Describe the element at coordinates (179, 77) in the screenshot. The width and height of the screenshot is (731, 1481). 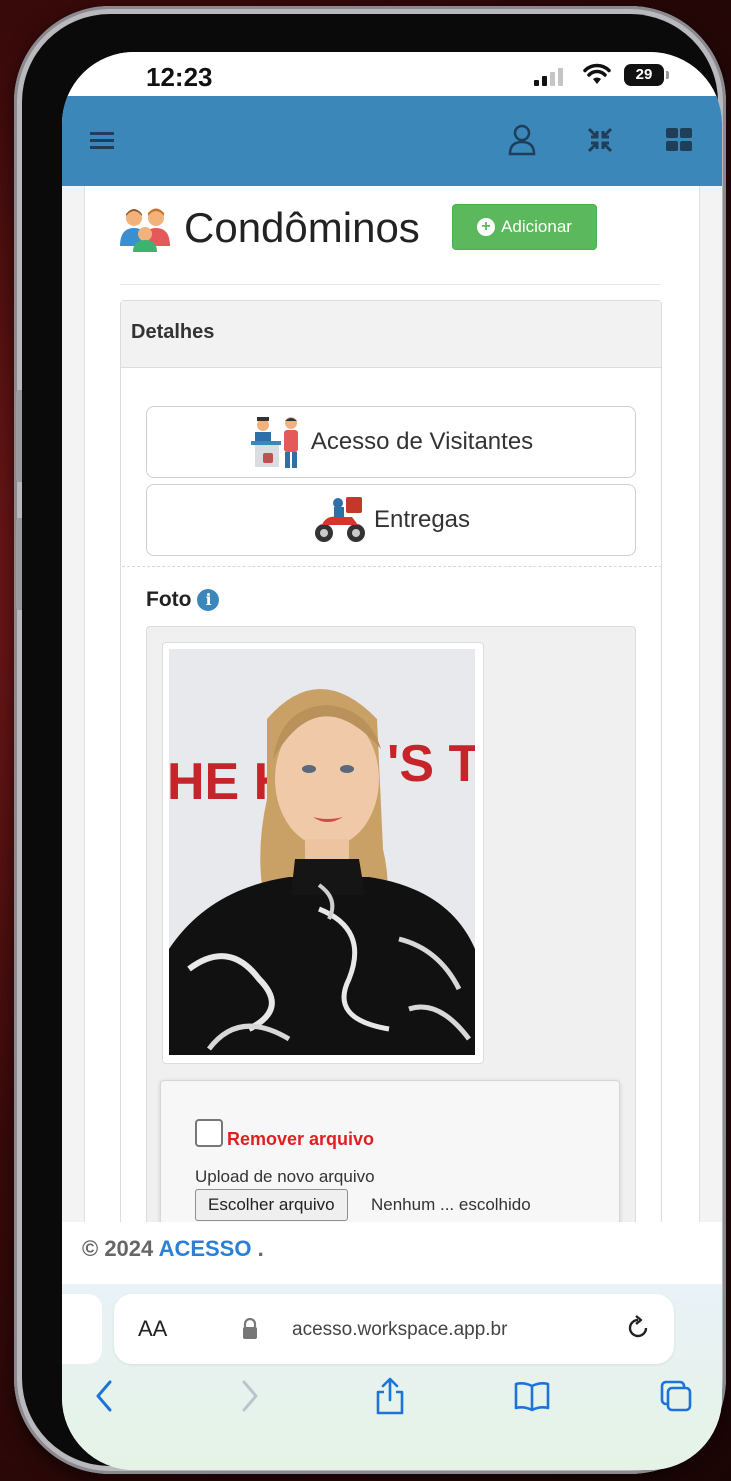
I see `status-time: 12:23` at that location.